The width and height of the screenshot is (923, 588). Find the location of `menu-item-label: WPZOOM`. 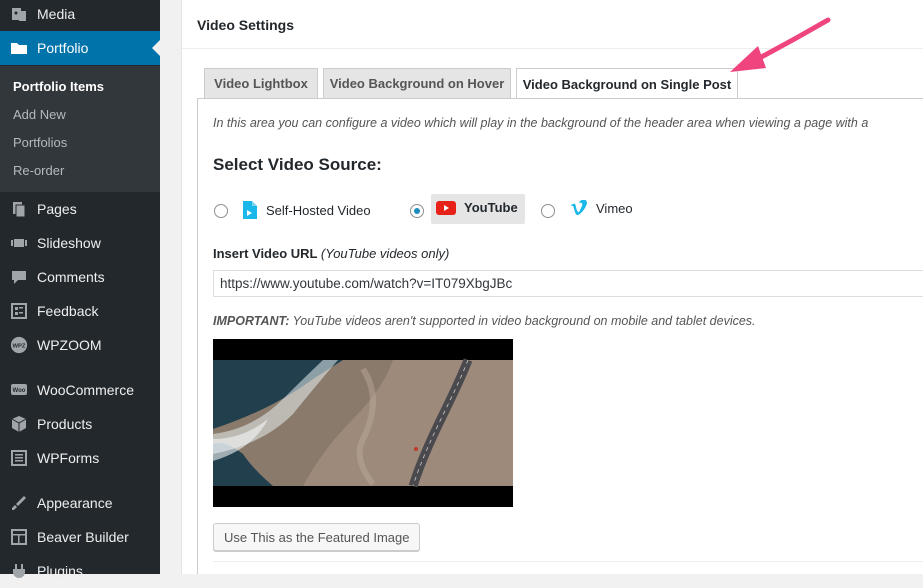

menu-item-label: WPZOOM is located at coordinates (69, 345).